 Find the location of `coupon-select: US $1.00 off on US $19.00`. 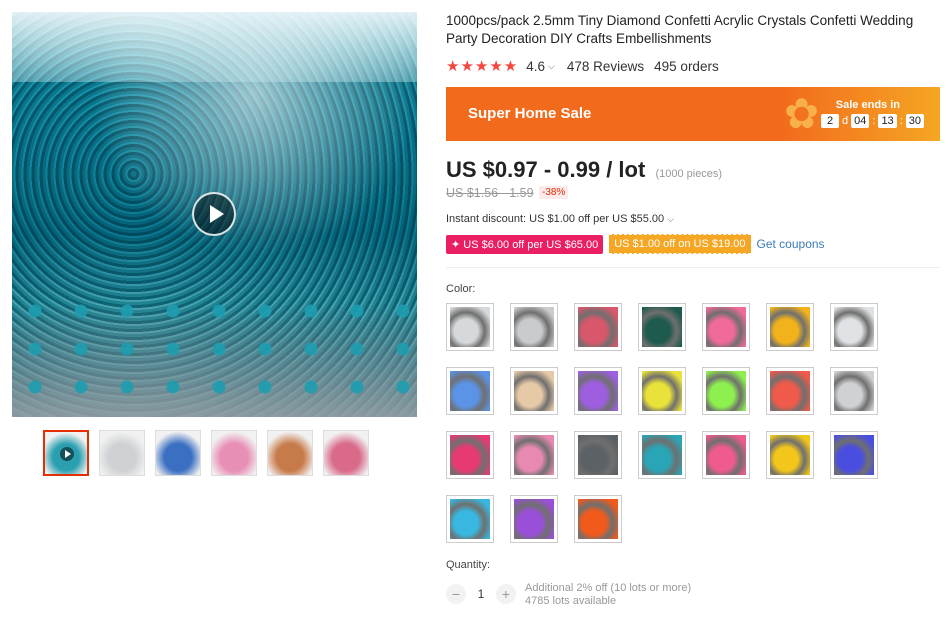

coupon-select: US $1.00 off on US $19.00 is located at coordinates (680, 244).